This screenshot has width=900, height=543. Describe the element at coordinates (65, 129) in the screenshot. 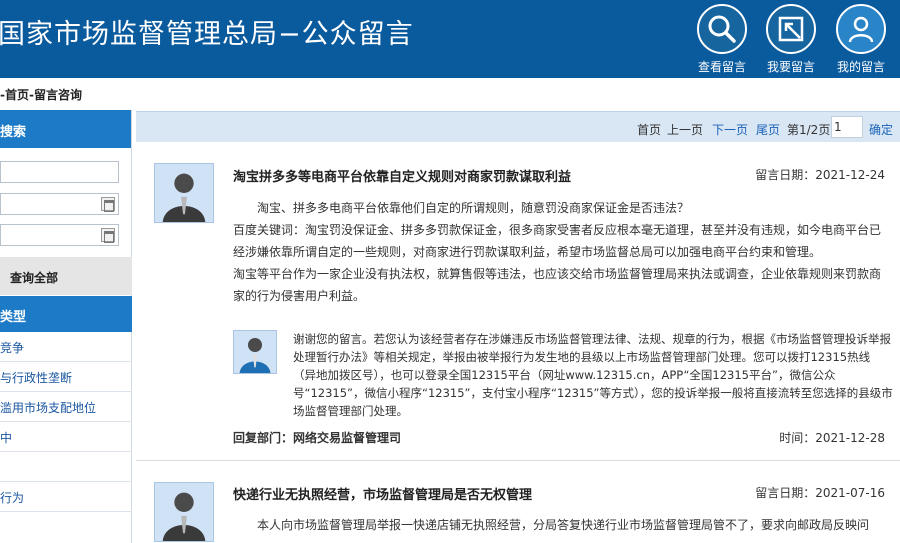

I see `search-section-title: 搜索` at that location.